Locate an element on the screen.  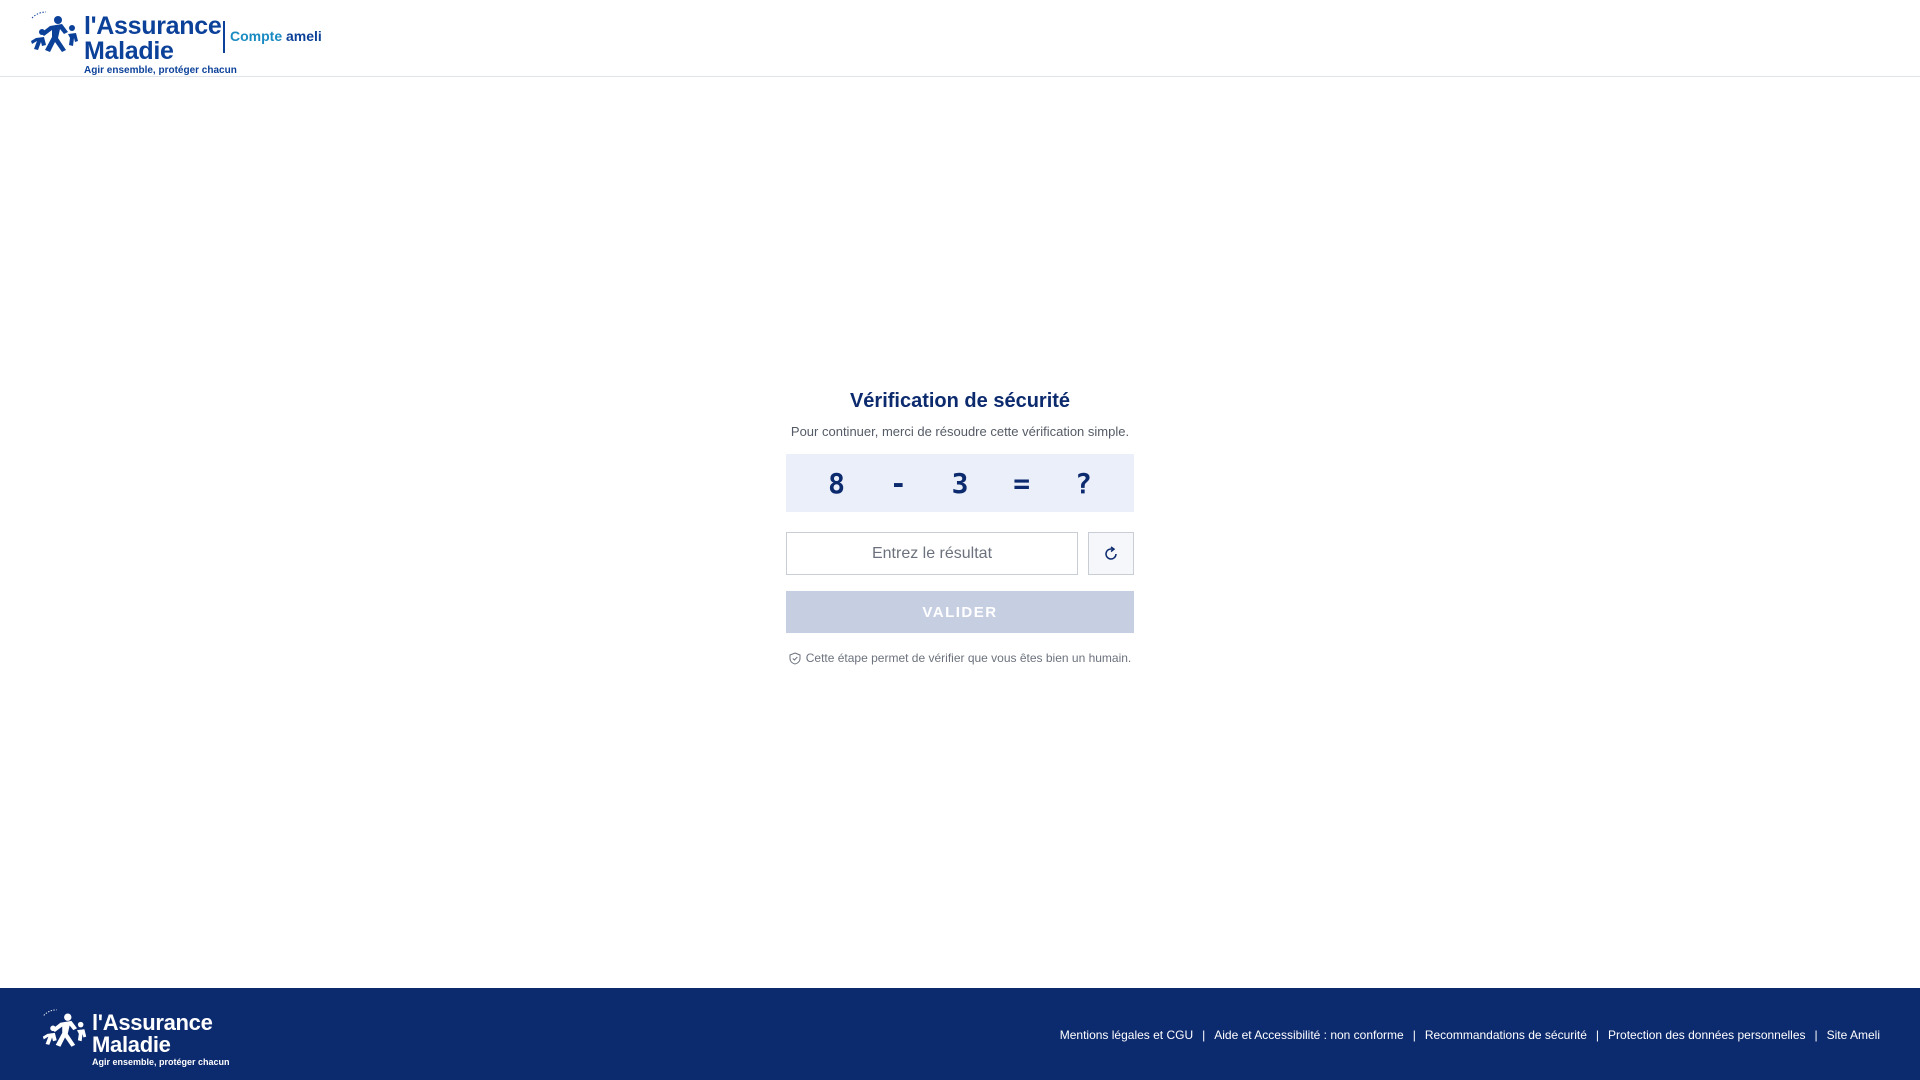
footer-logo-line1: l'Assurance is located at coordinates (152, 1022).